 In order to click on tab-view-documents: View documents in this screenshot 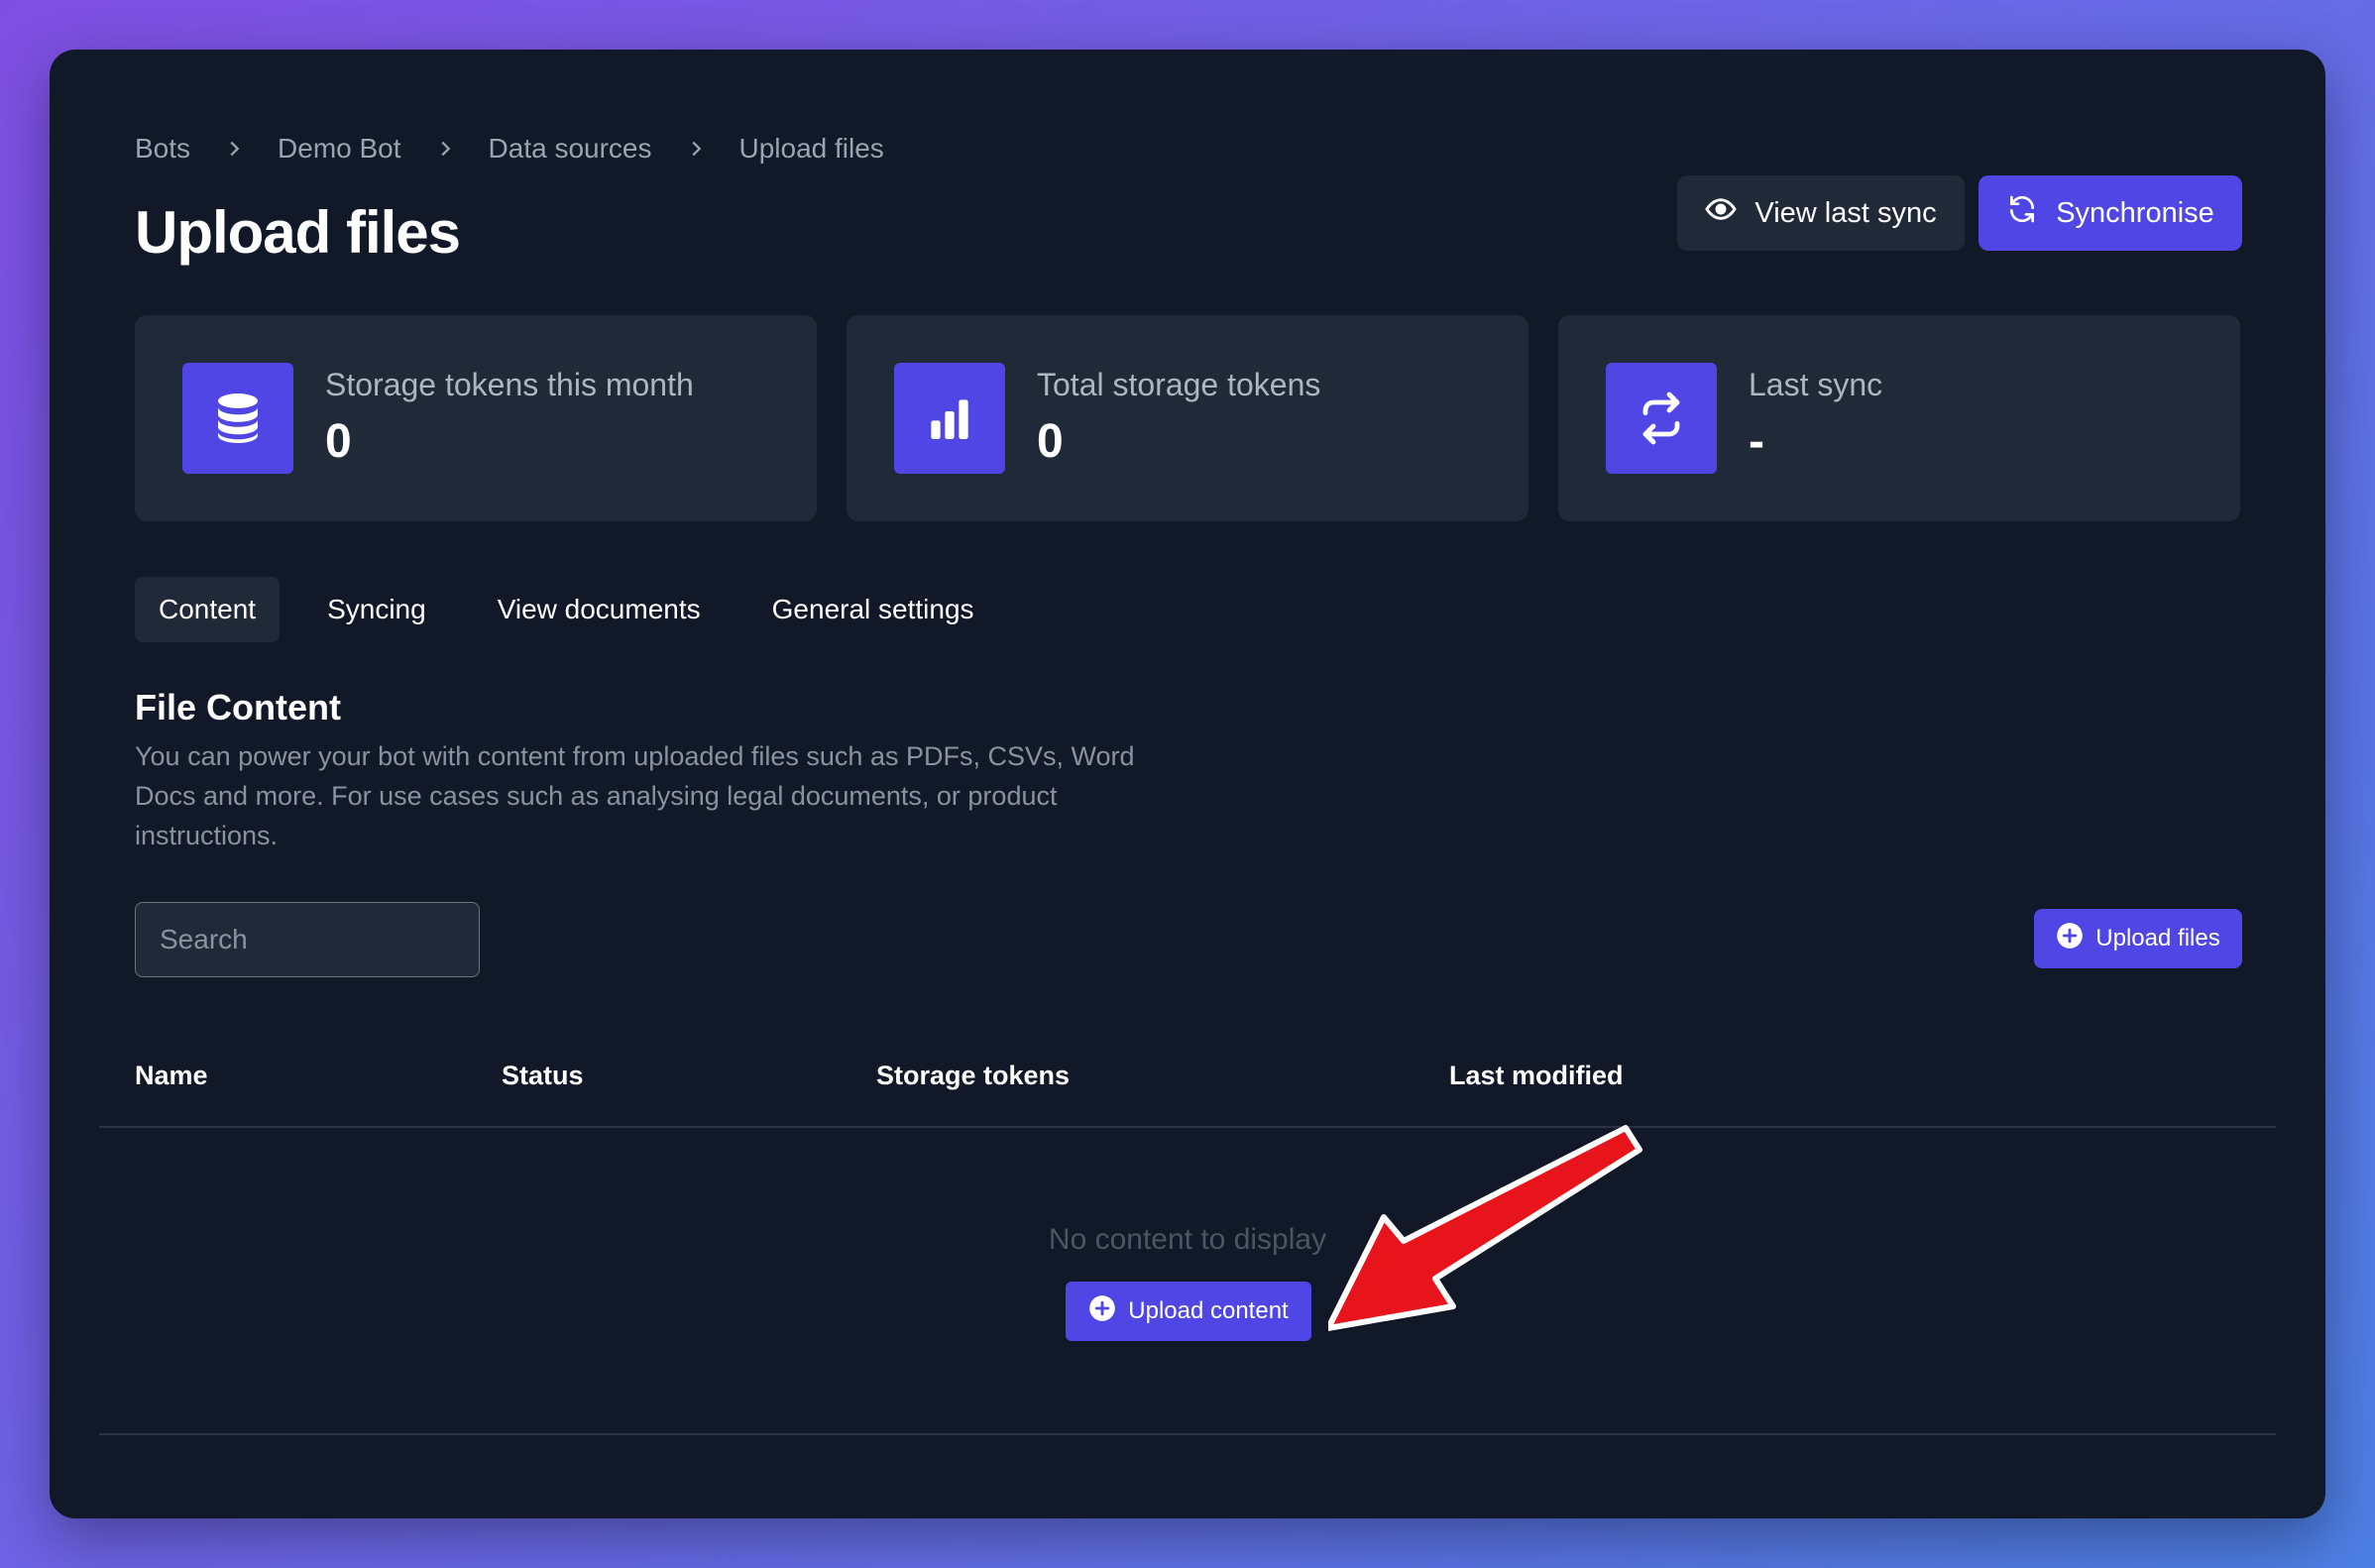, I will do `click(600, 609)`.